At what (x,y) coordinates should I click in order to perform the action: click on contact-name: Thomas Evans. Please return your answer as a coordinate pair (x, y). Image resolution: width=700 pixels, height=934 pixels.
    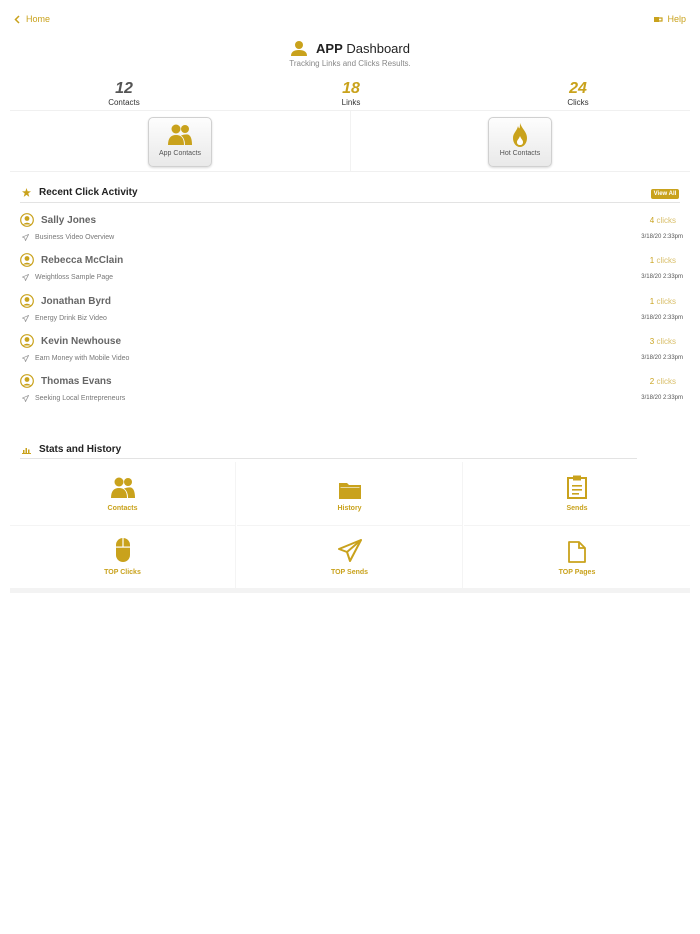
    Looking at the image, I should click on (76, 382).